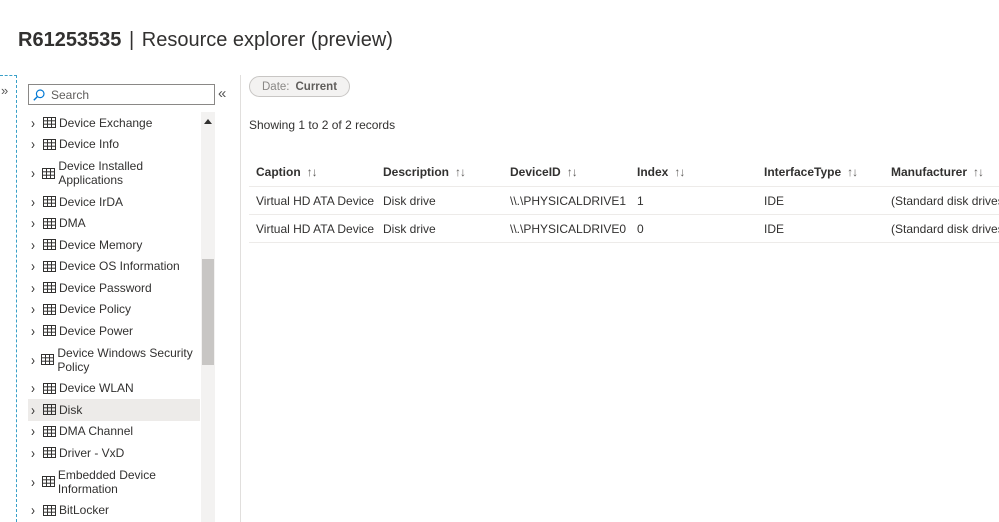 The width and height of the screenshot is (999, 522). I want to click on column-header-label: DeviceID, so click(535, 171).